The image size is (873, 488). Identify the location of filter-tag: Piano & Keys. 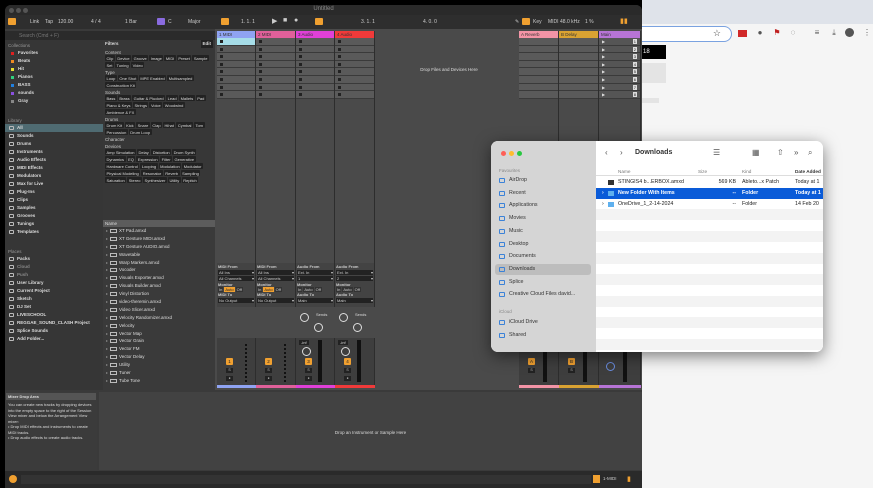
(119, 105).